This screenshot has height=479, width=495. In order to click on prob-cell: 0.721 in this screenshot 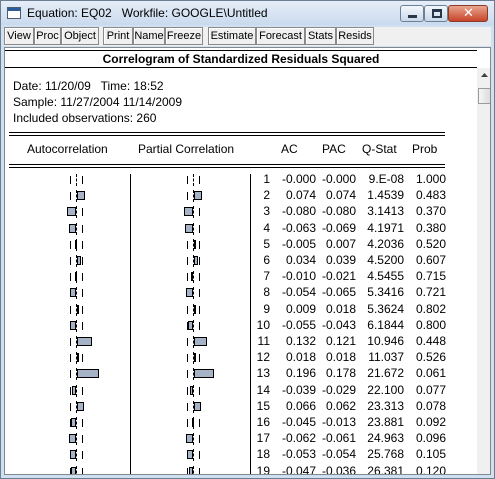, I will do `click(430, 292)`.